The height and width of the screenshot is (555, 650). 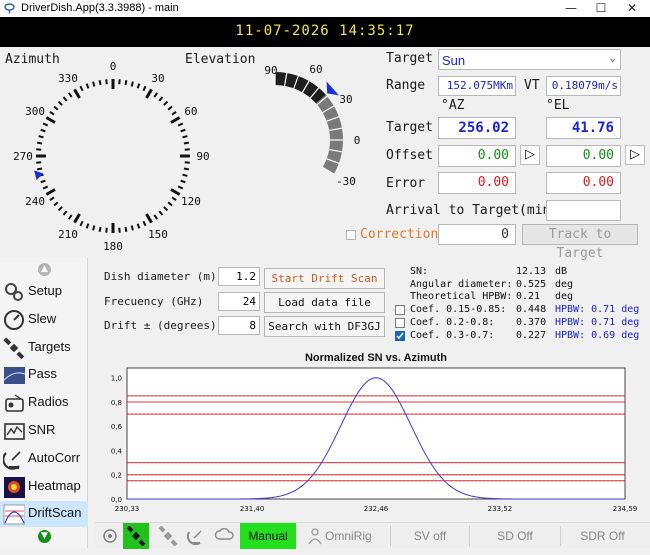 What do you see at coordinates (477, 183) in the screenshot?
I see `error-az-field: 0.00` at bounding box center [477, 183].